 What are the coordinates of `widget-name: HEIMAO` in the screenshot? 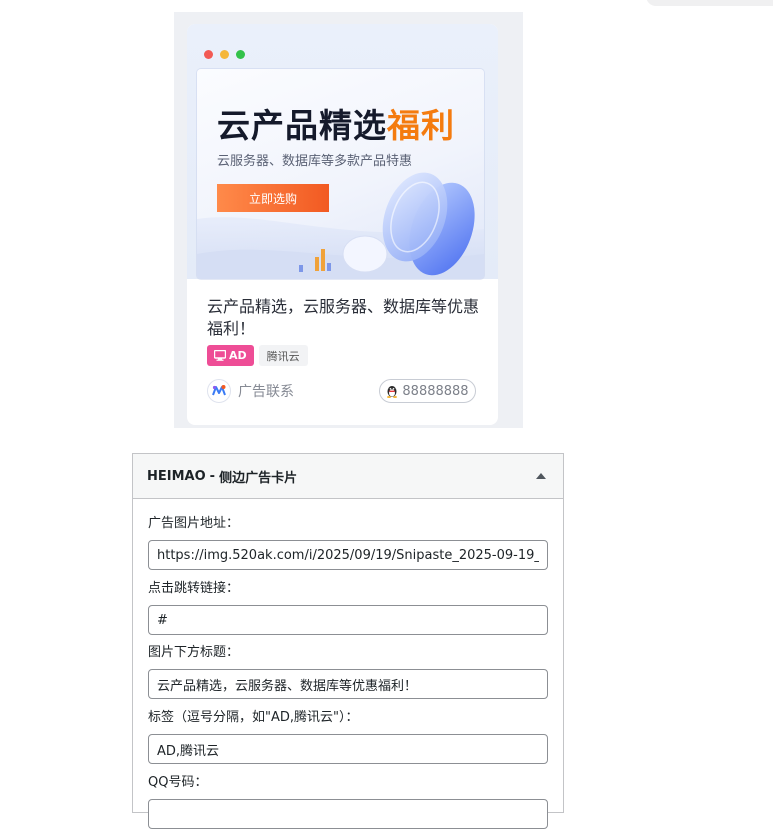 It's located at (176, 476).